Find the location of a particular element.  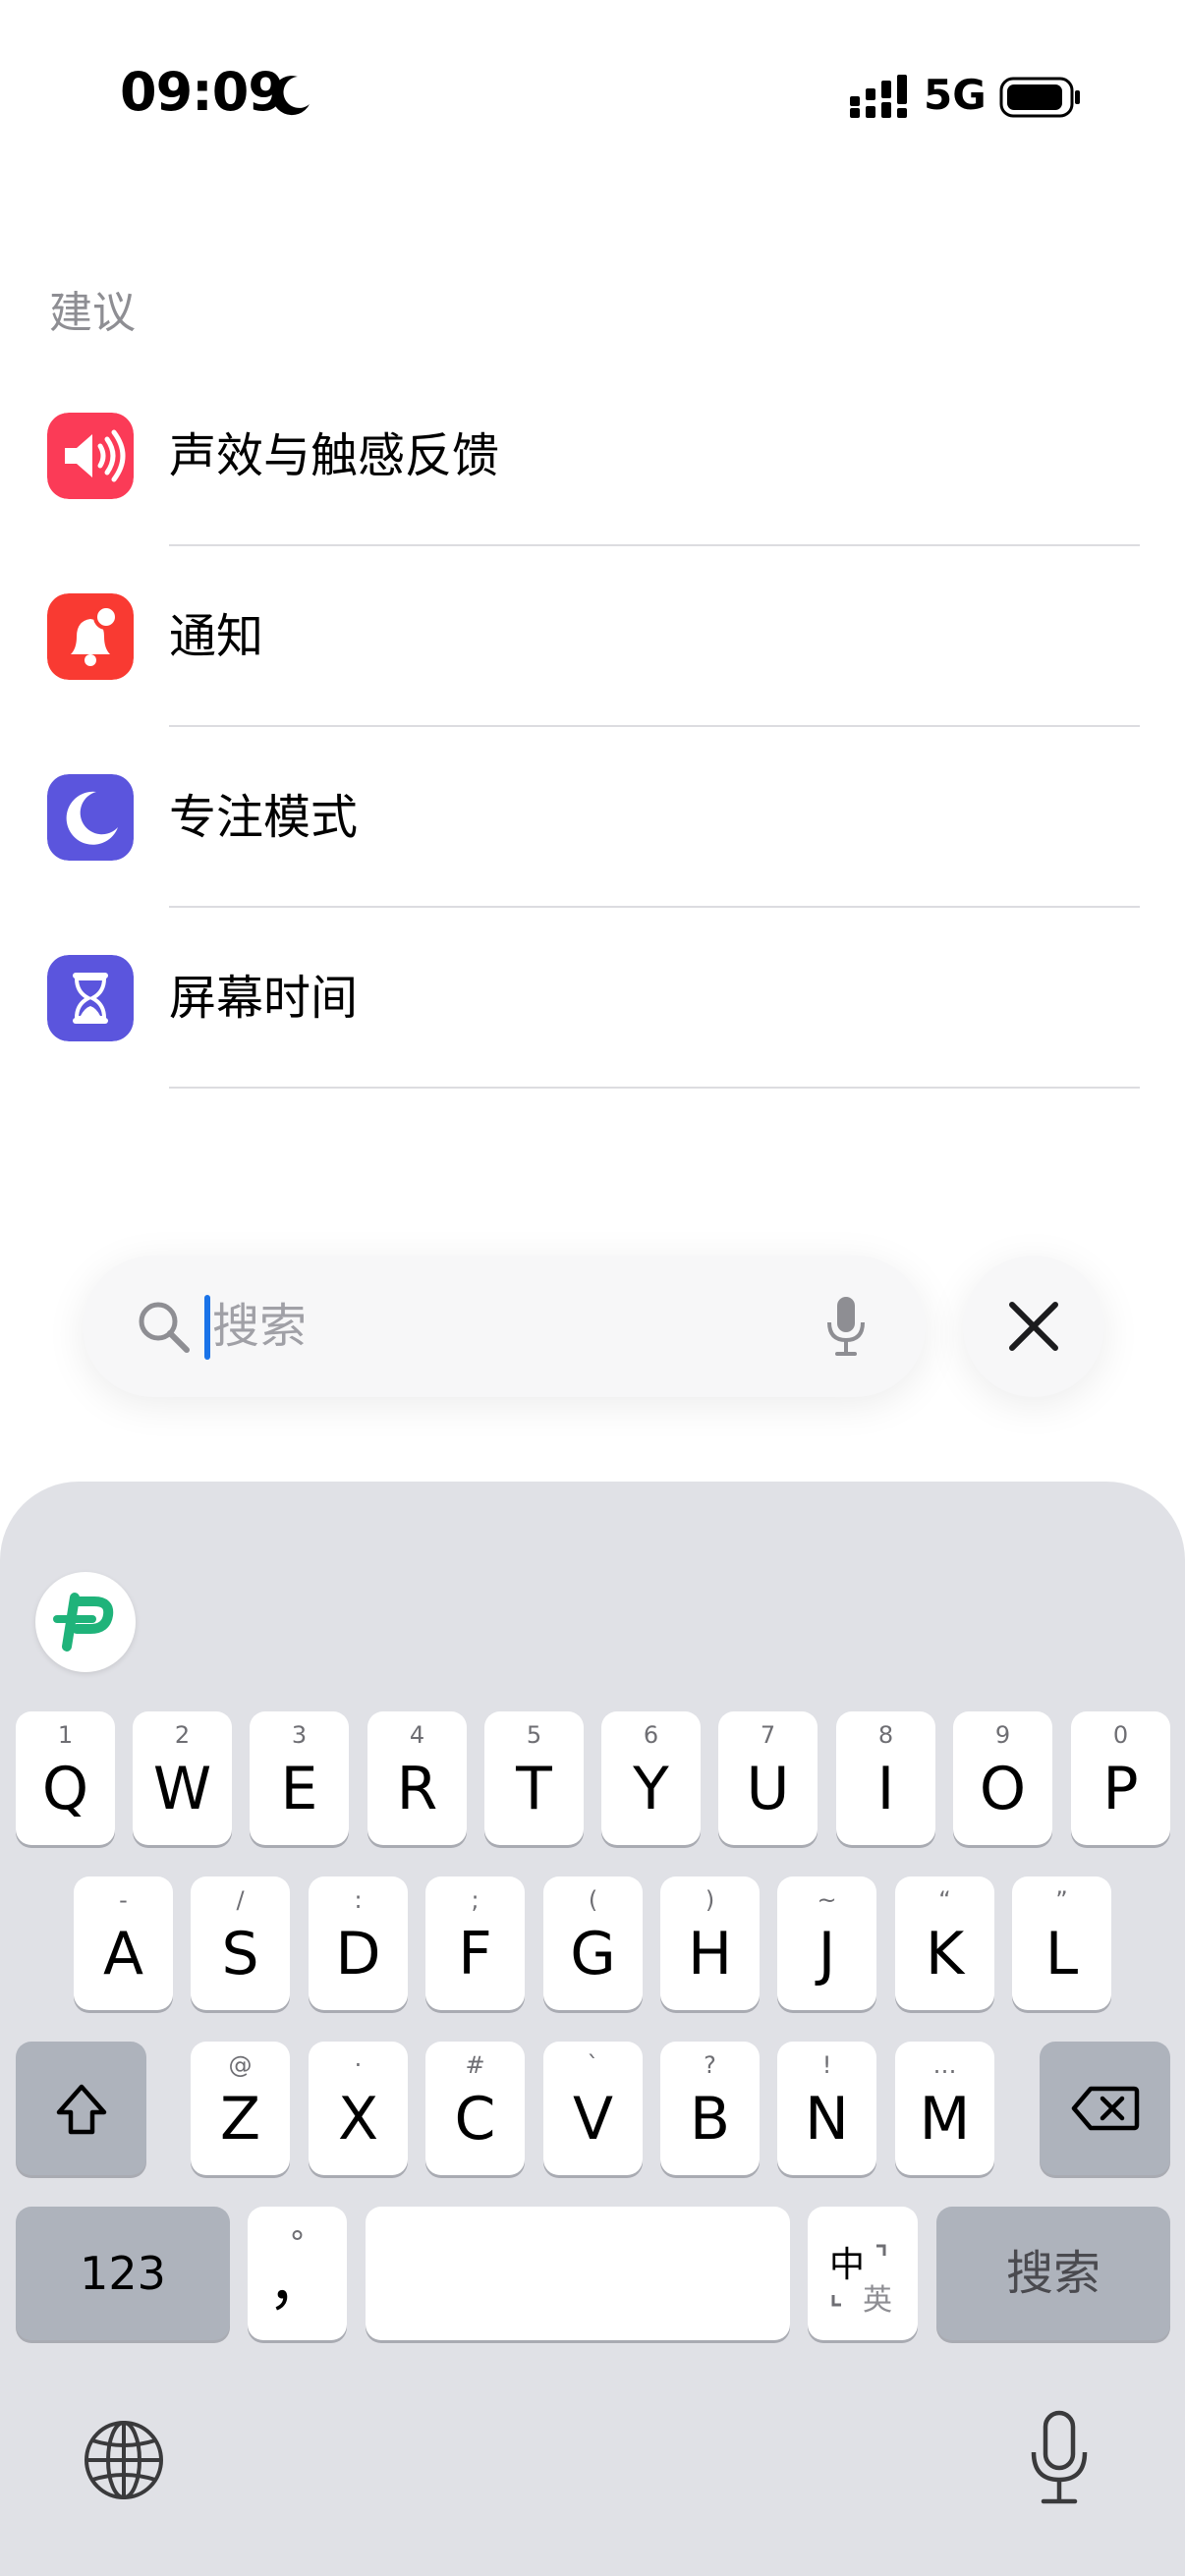

key-l: ” L is located at coordinates (1061, 1943).